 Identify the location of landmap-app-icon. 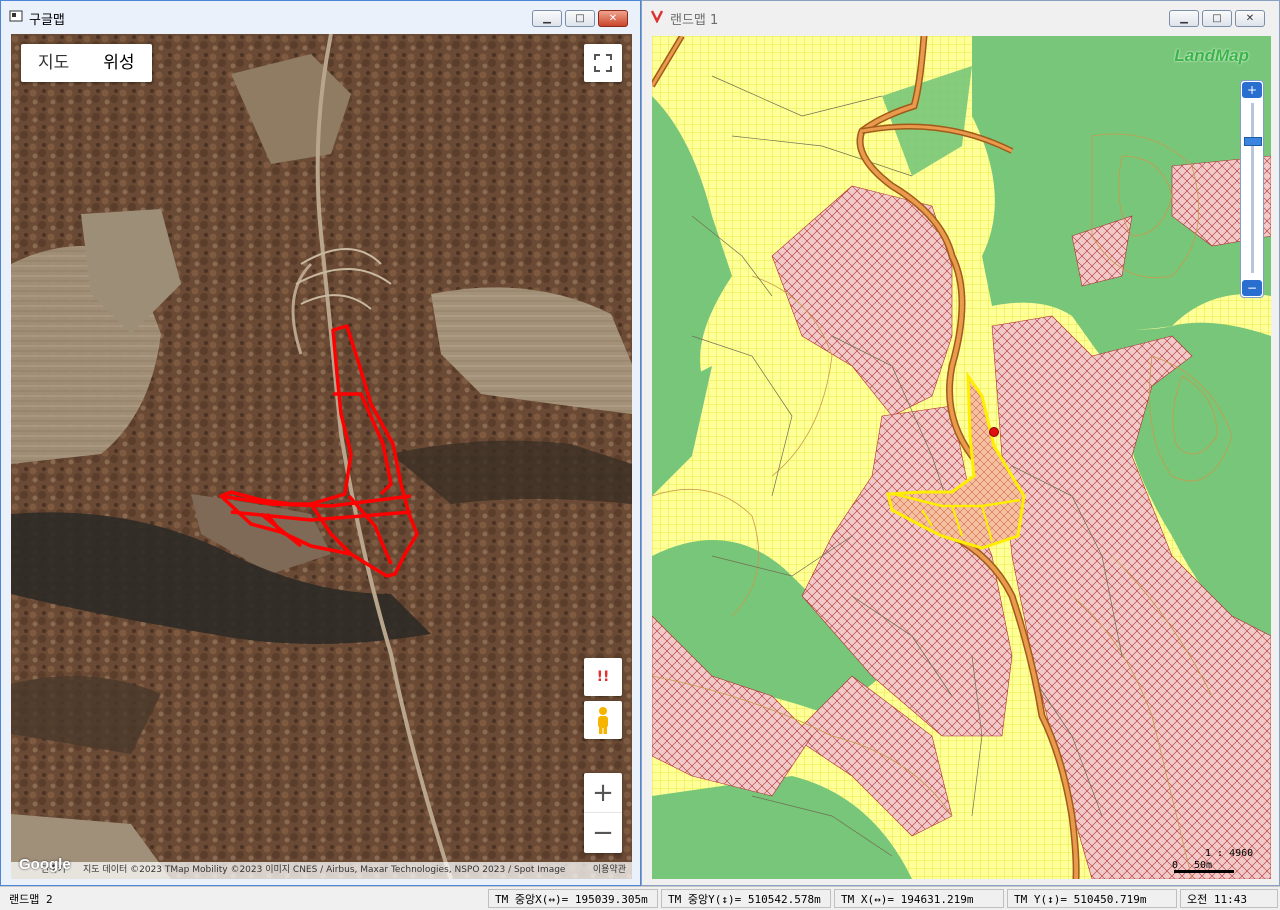
(657, 16).